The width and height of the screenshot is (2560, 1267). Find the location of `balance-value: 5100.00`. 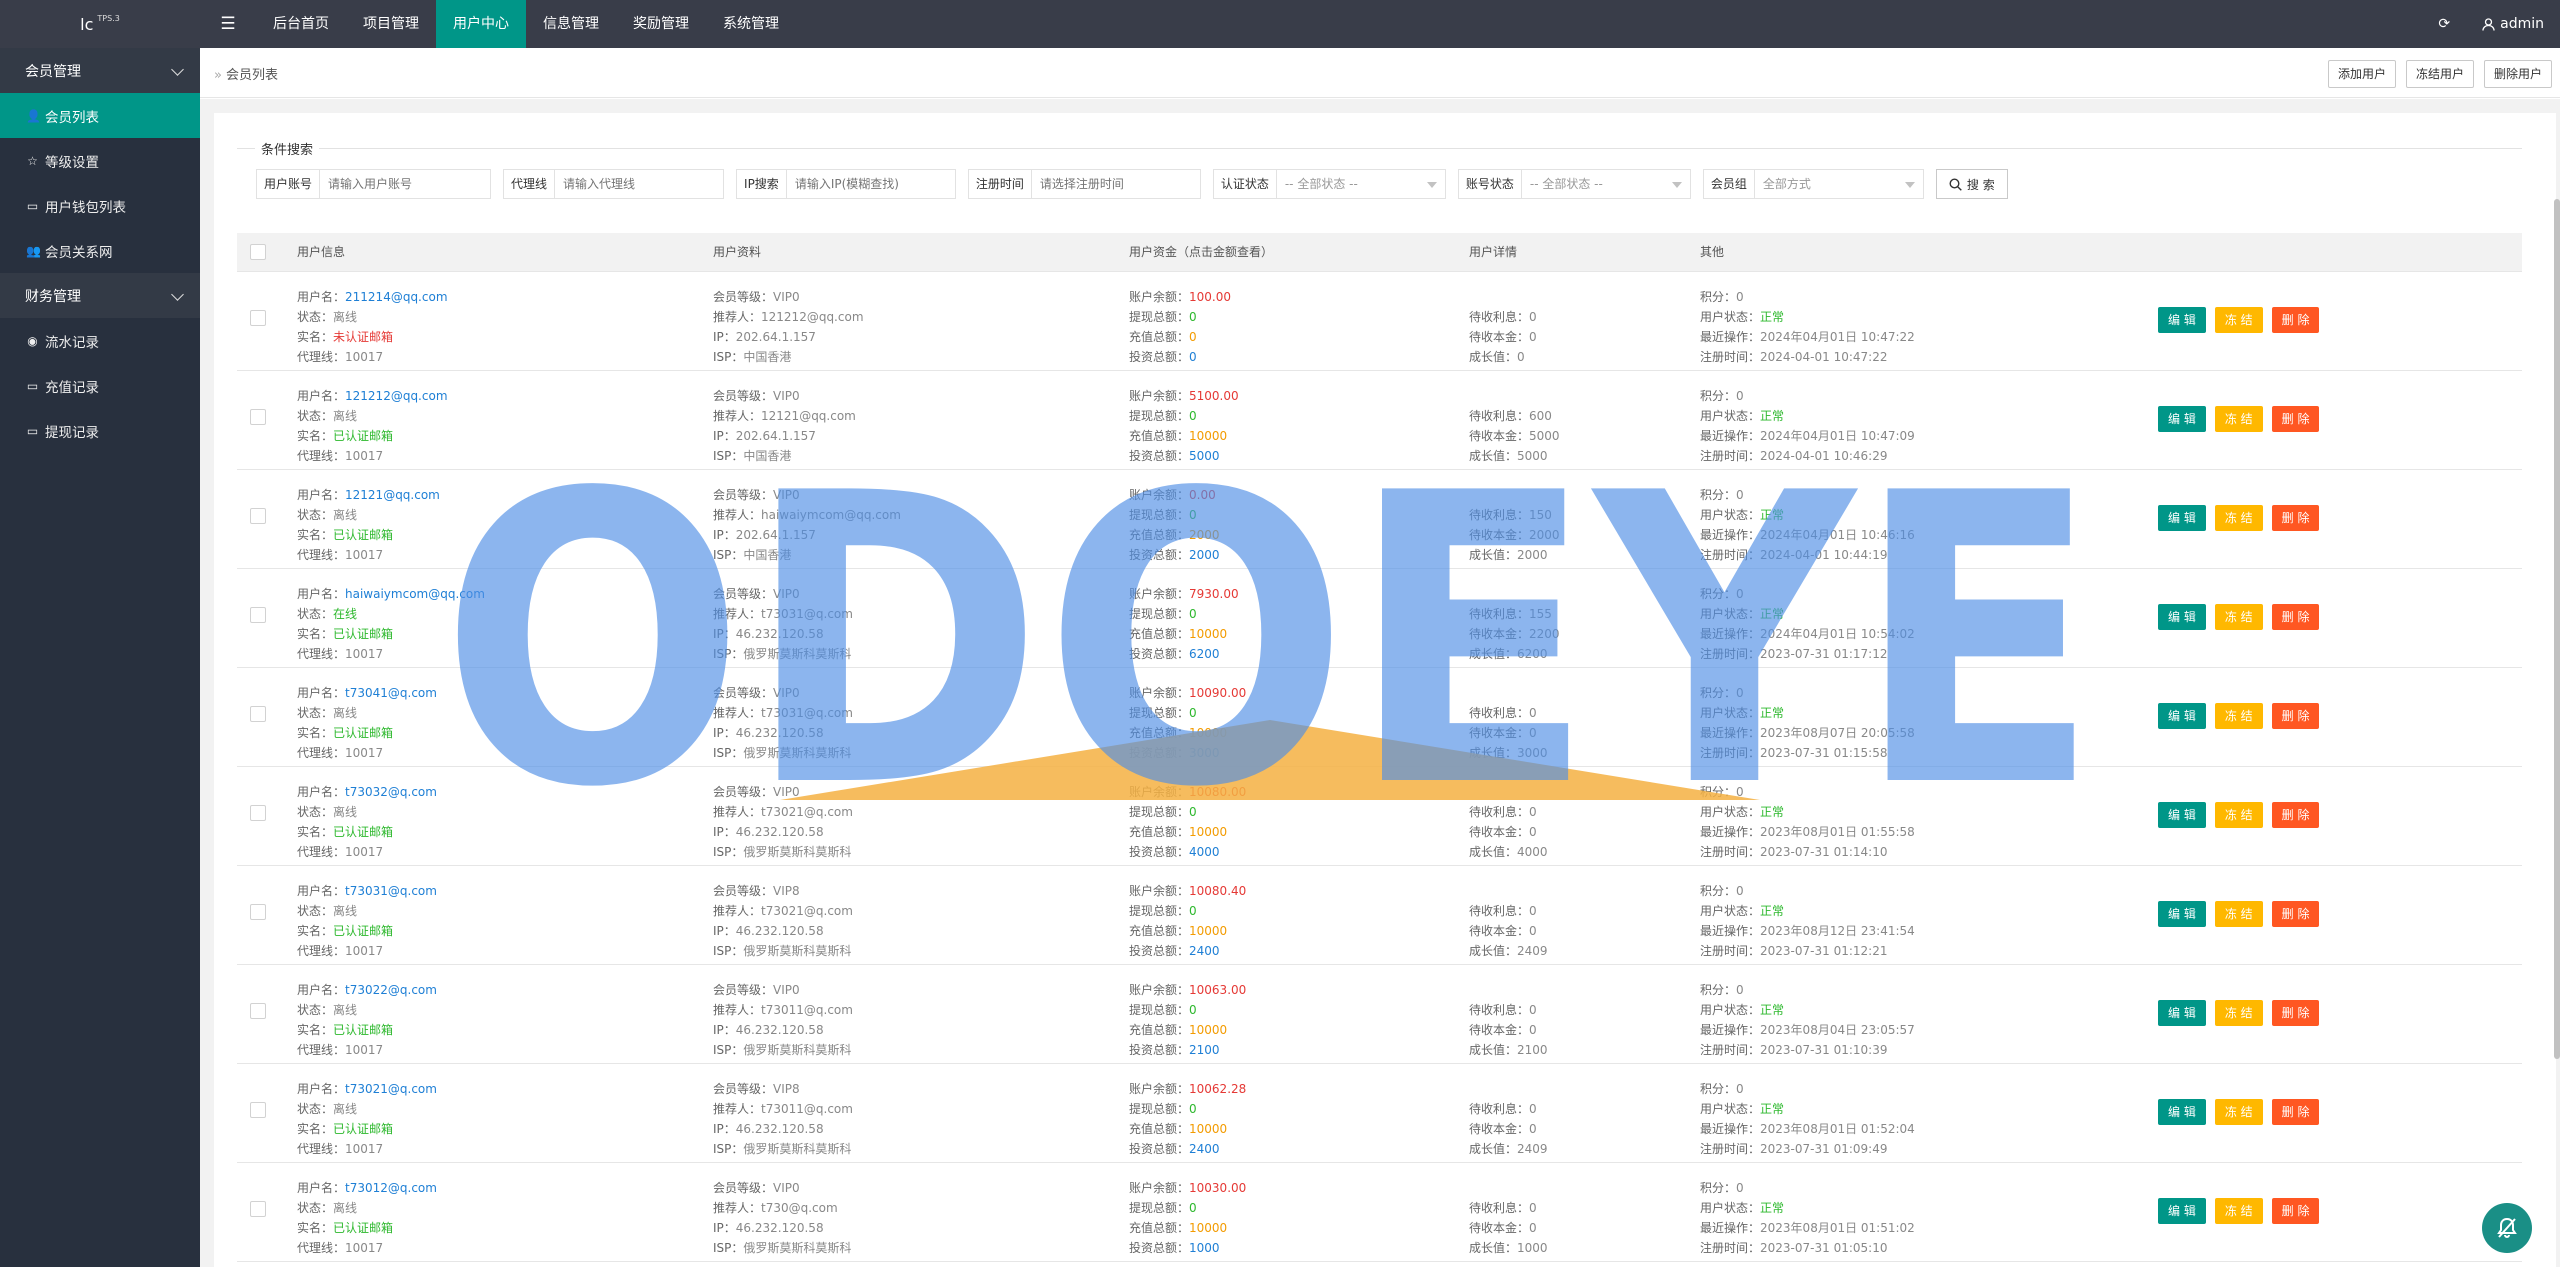

balance-value: 5100.00 is located at coordinates (1214, 396).